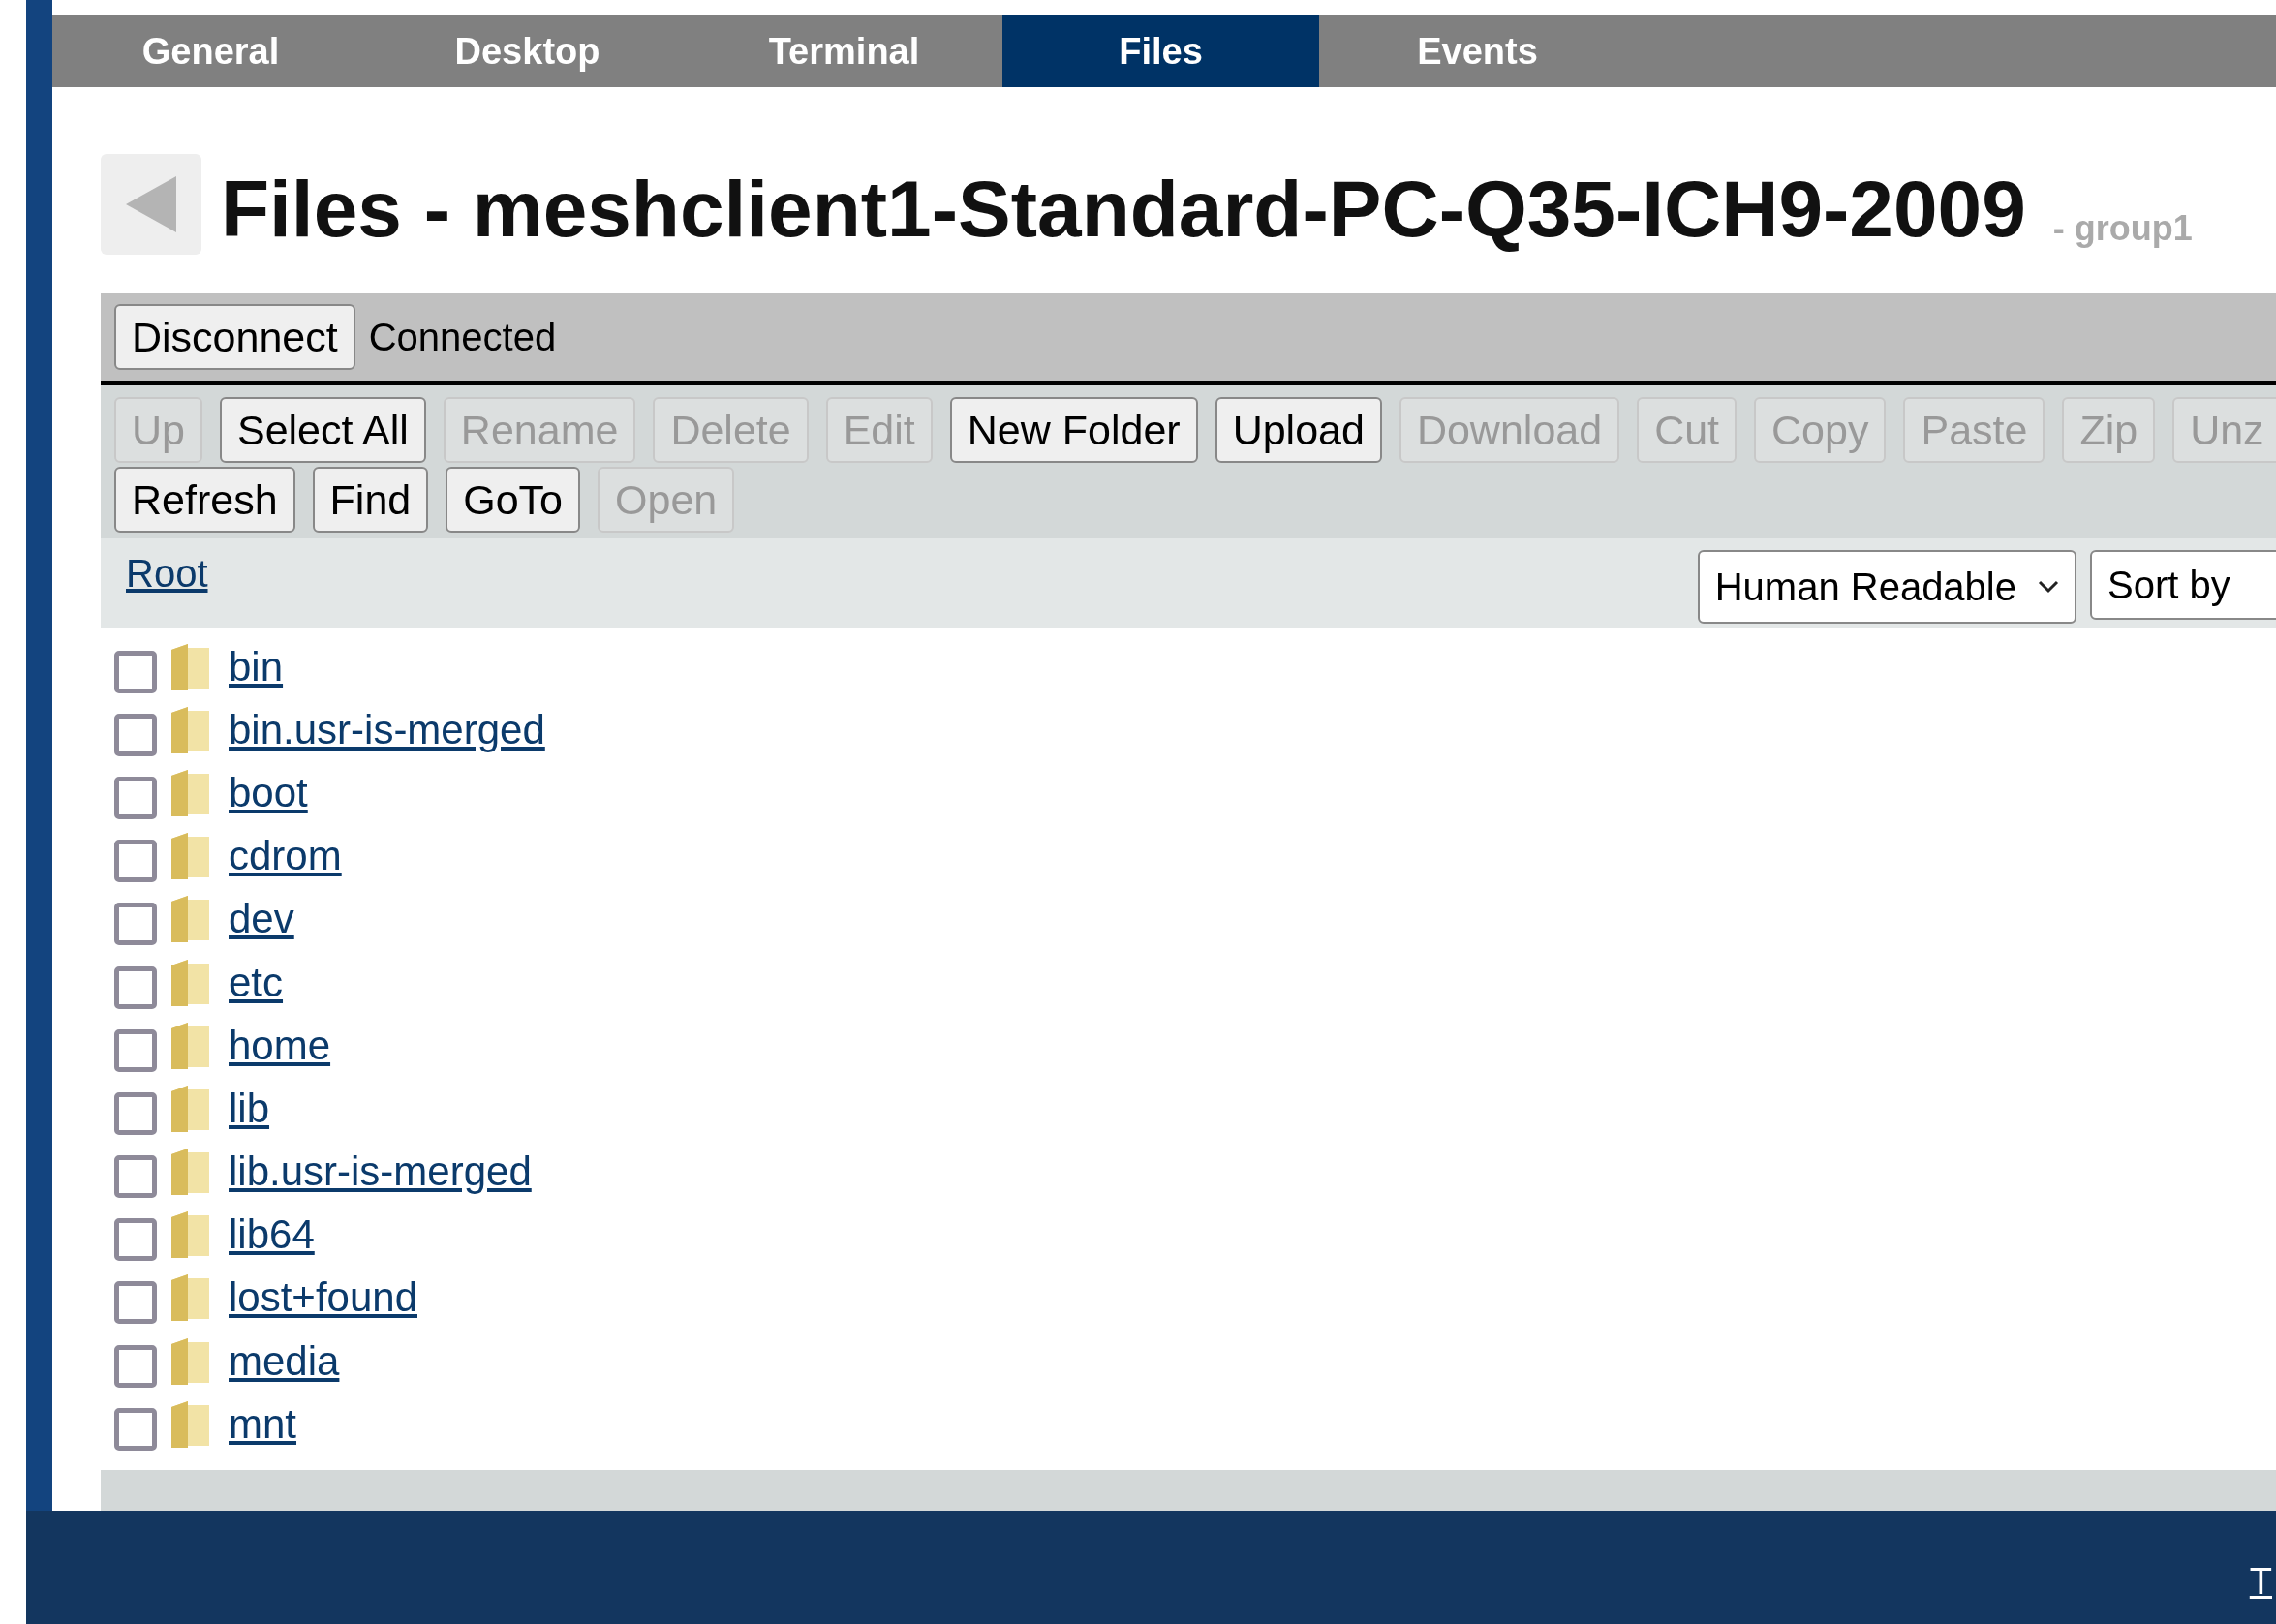 The width and height of the screenshot is (2276, 1624). Describe the element at coordinates (2048, 587) in the screenshot. I see `chevron-down-icon` at that location.